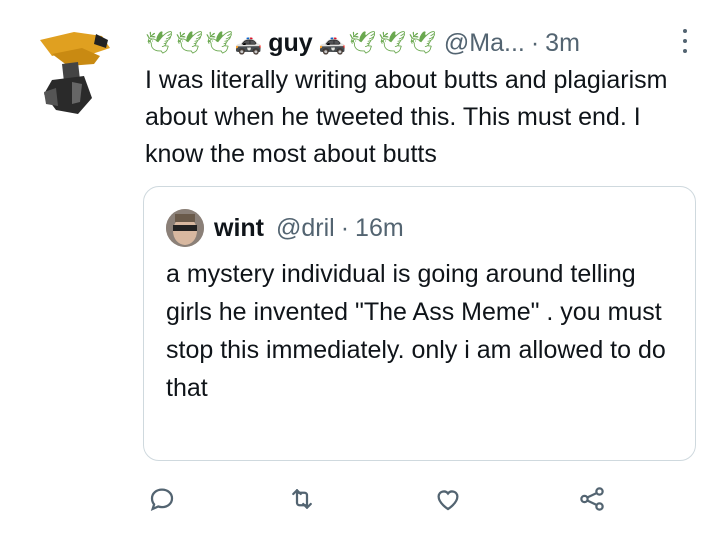  I want to click on share-button, so click(592, 499).